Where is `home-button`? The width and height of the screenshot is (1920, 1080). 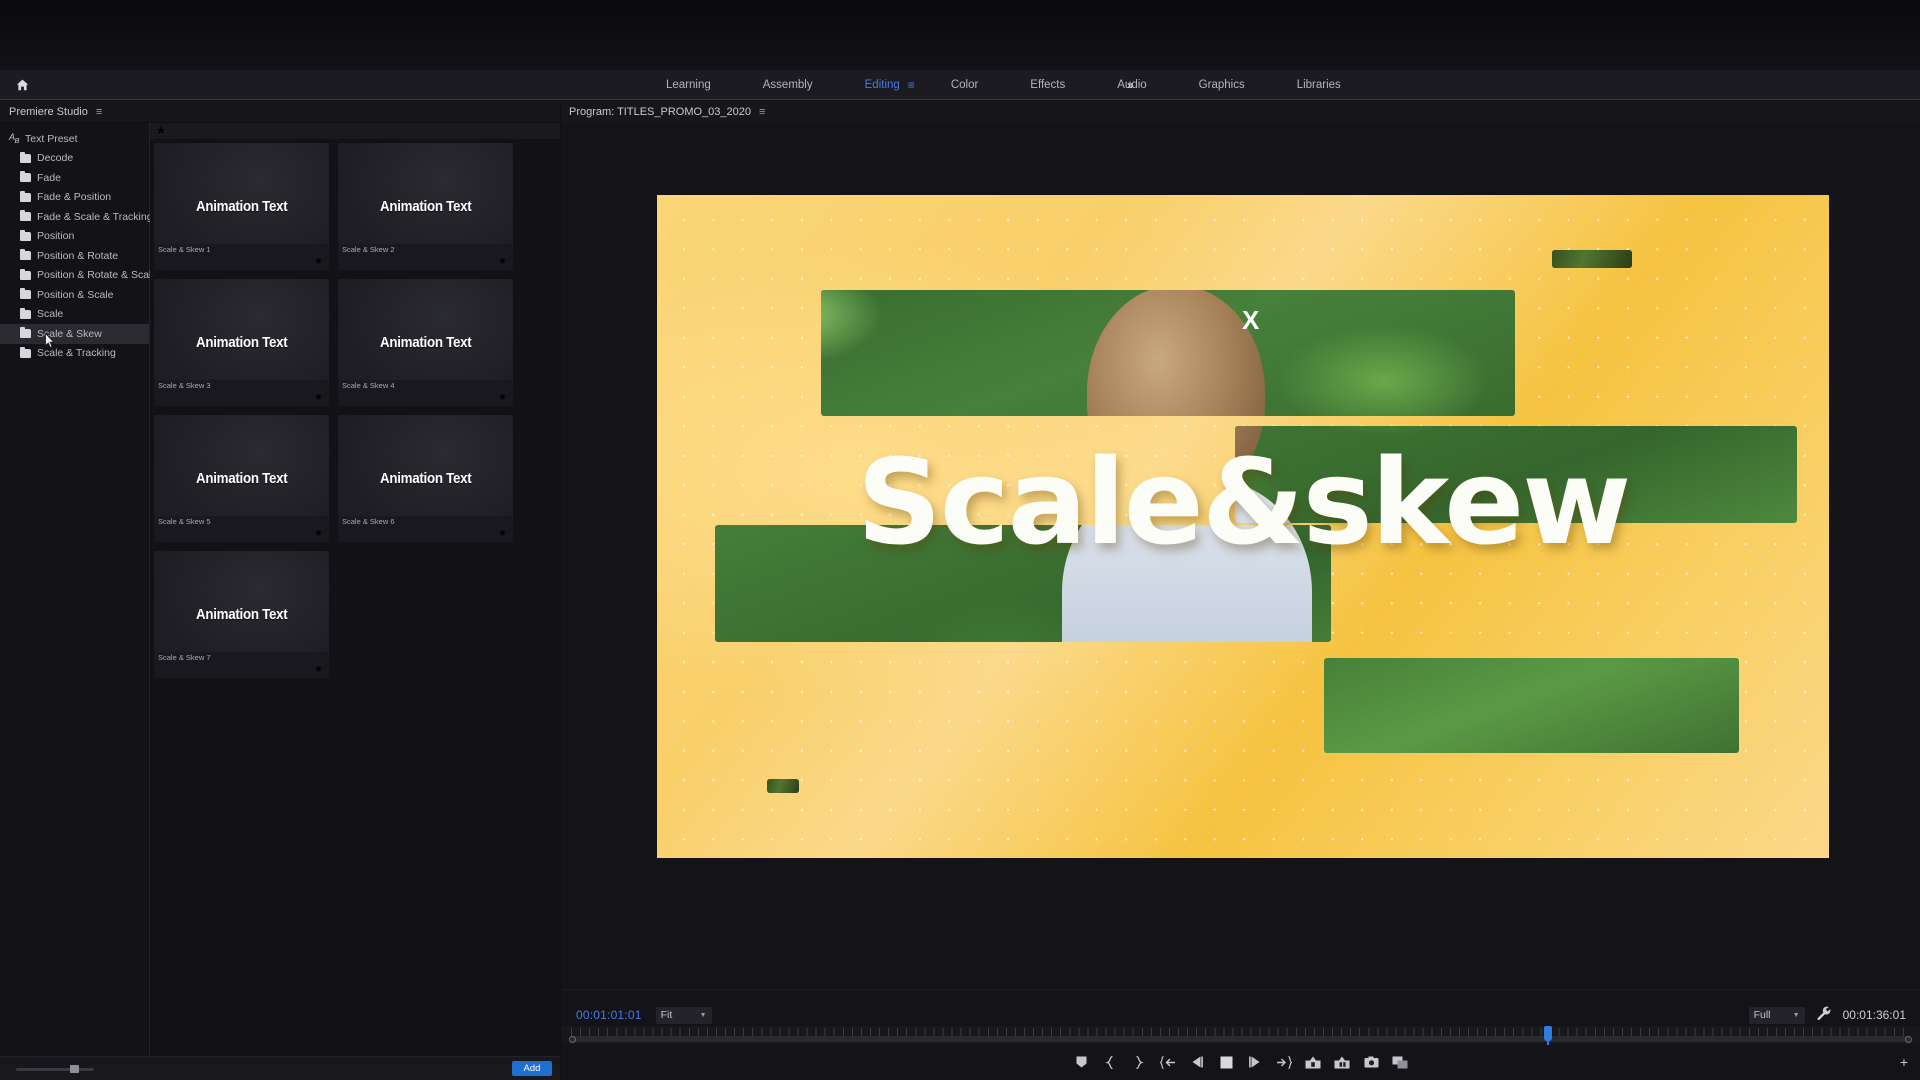
home-button is located at coordinates (22, 85).